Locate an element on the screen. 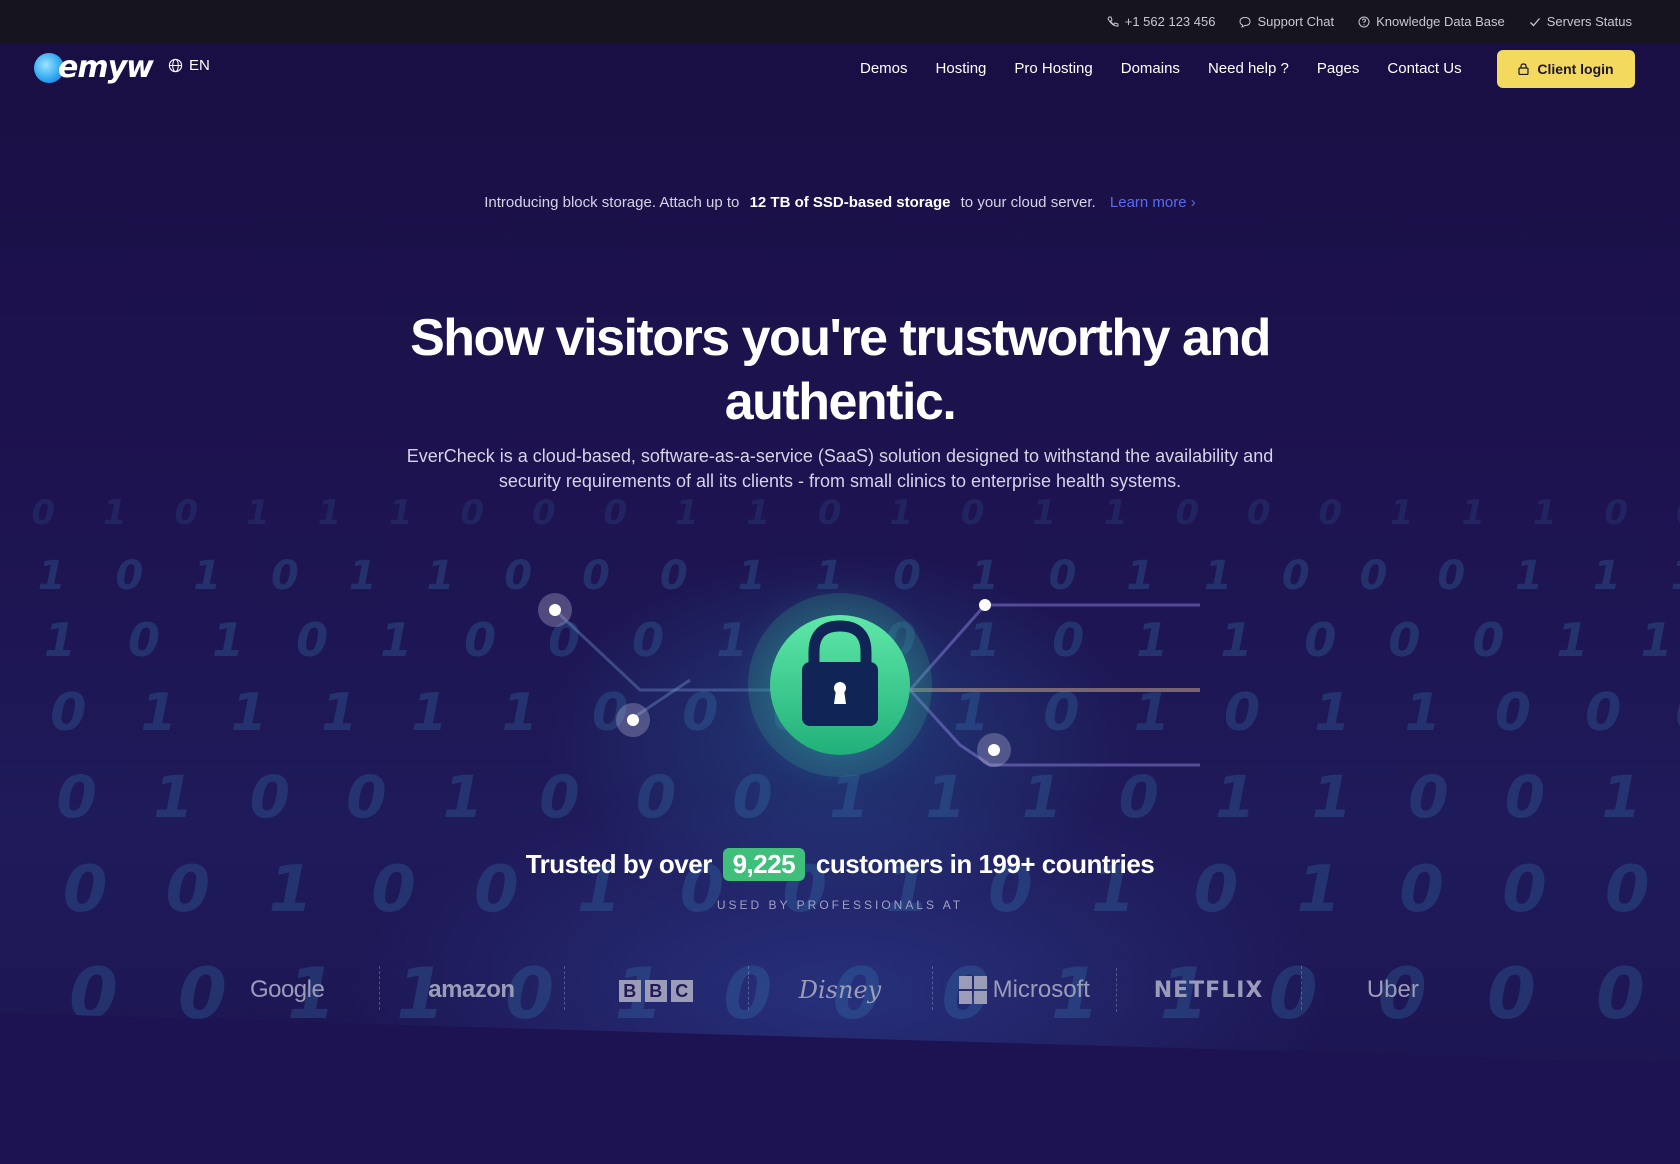 The width and height of the screenshot is (1680, 1164). brand-bbc-logo: BBC is located at coordinates (655, 988).